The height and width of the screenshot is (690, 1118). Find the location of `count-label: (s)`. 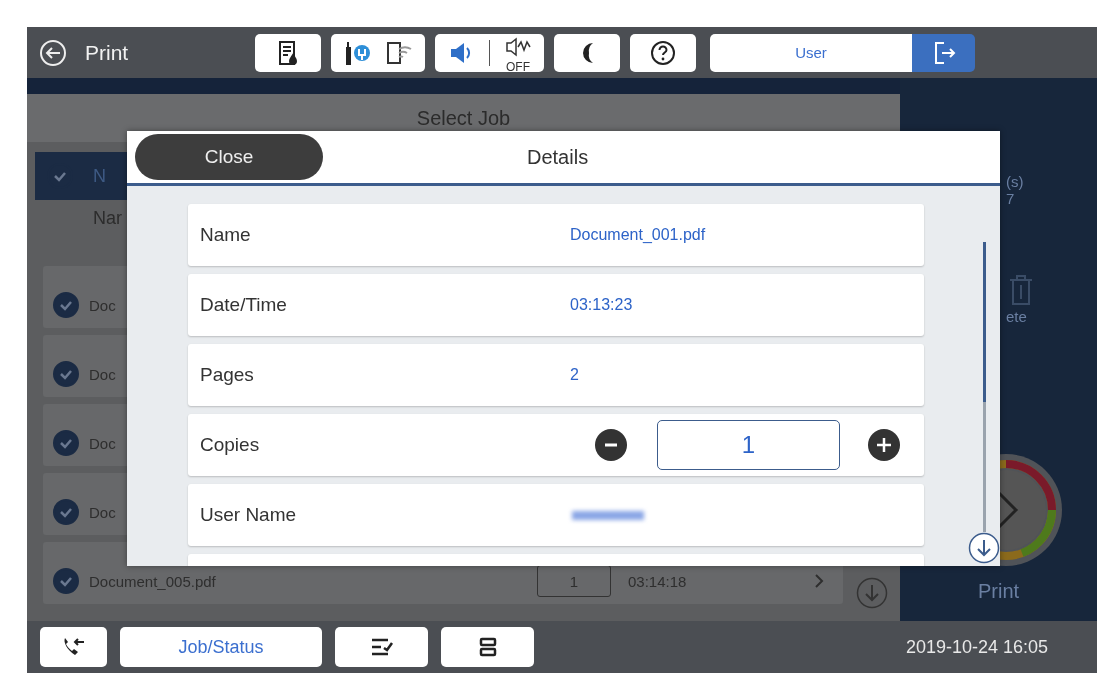

count-label: (s) is located at coordinates (1015, 181).